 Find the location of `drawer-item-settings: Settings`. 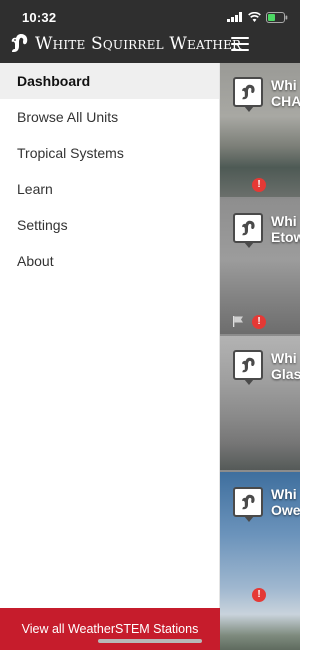

drawer-item-settings: Settings is located at coordinates (109, 225).